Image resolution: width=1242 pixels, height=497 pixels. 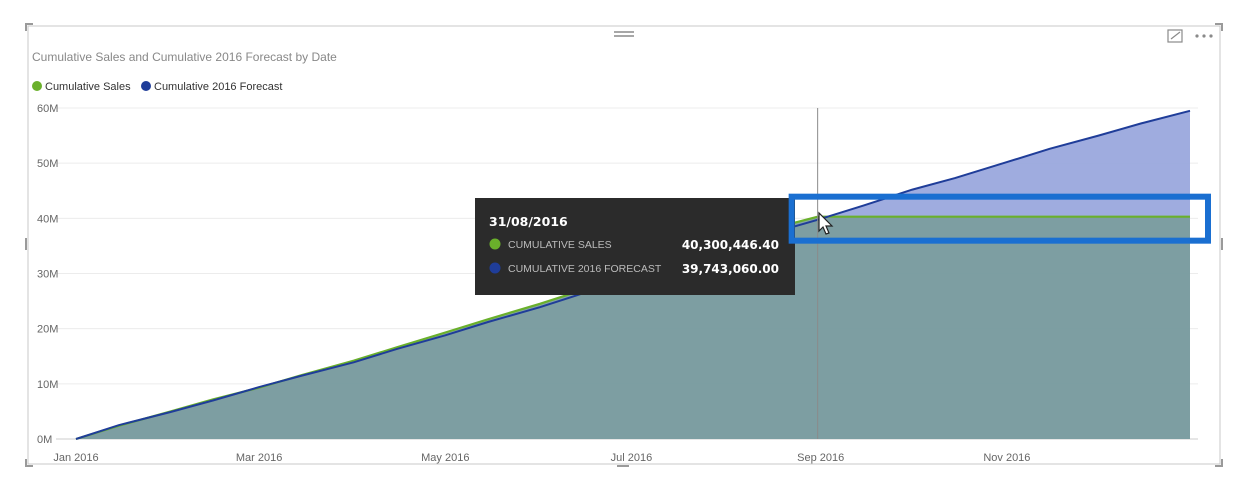 What do you see at coordinates (37, 86) in the screenshot?
I see `legend-swatch-sales` at bounding box center [37, 86].